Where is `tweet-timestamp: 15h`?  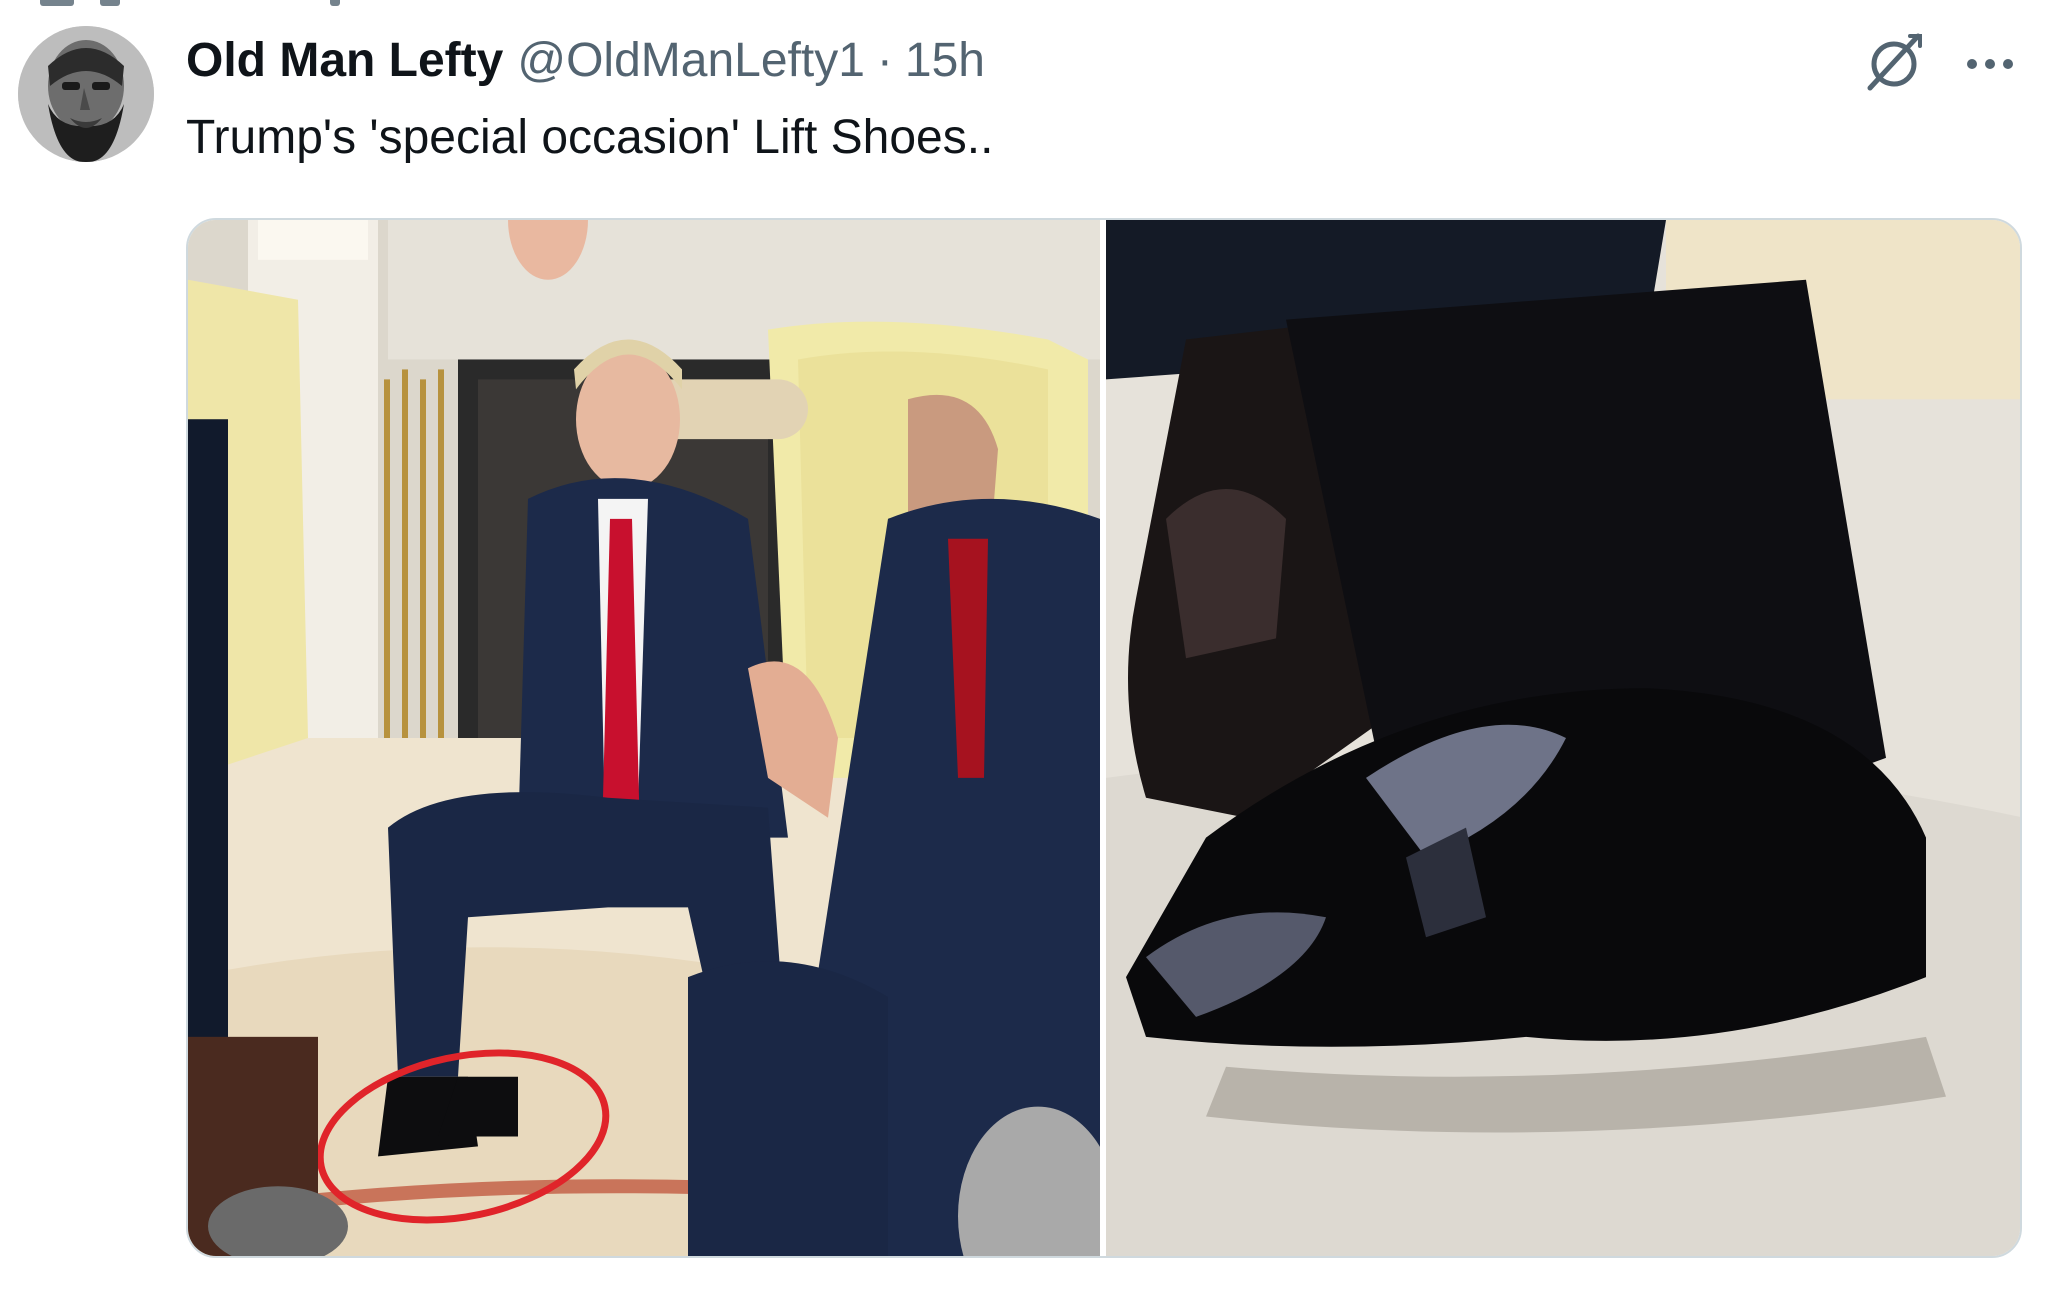 tweet-timestamp: 15h is located at coordinates (945, 61).